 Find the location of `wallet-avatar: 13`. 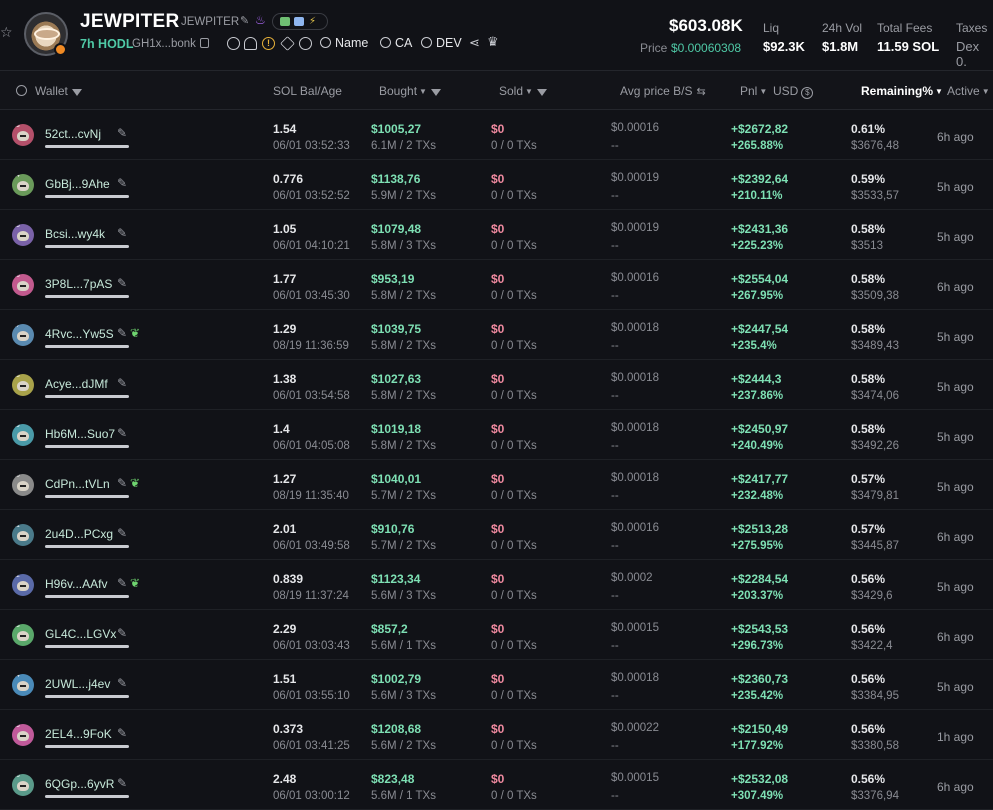

wallet-avatar: 13 is located at coordinates (23, 135).